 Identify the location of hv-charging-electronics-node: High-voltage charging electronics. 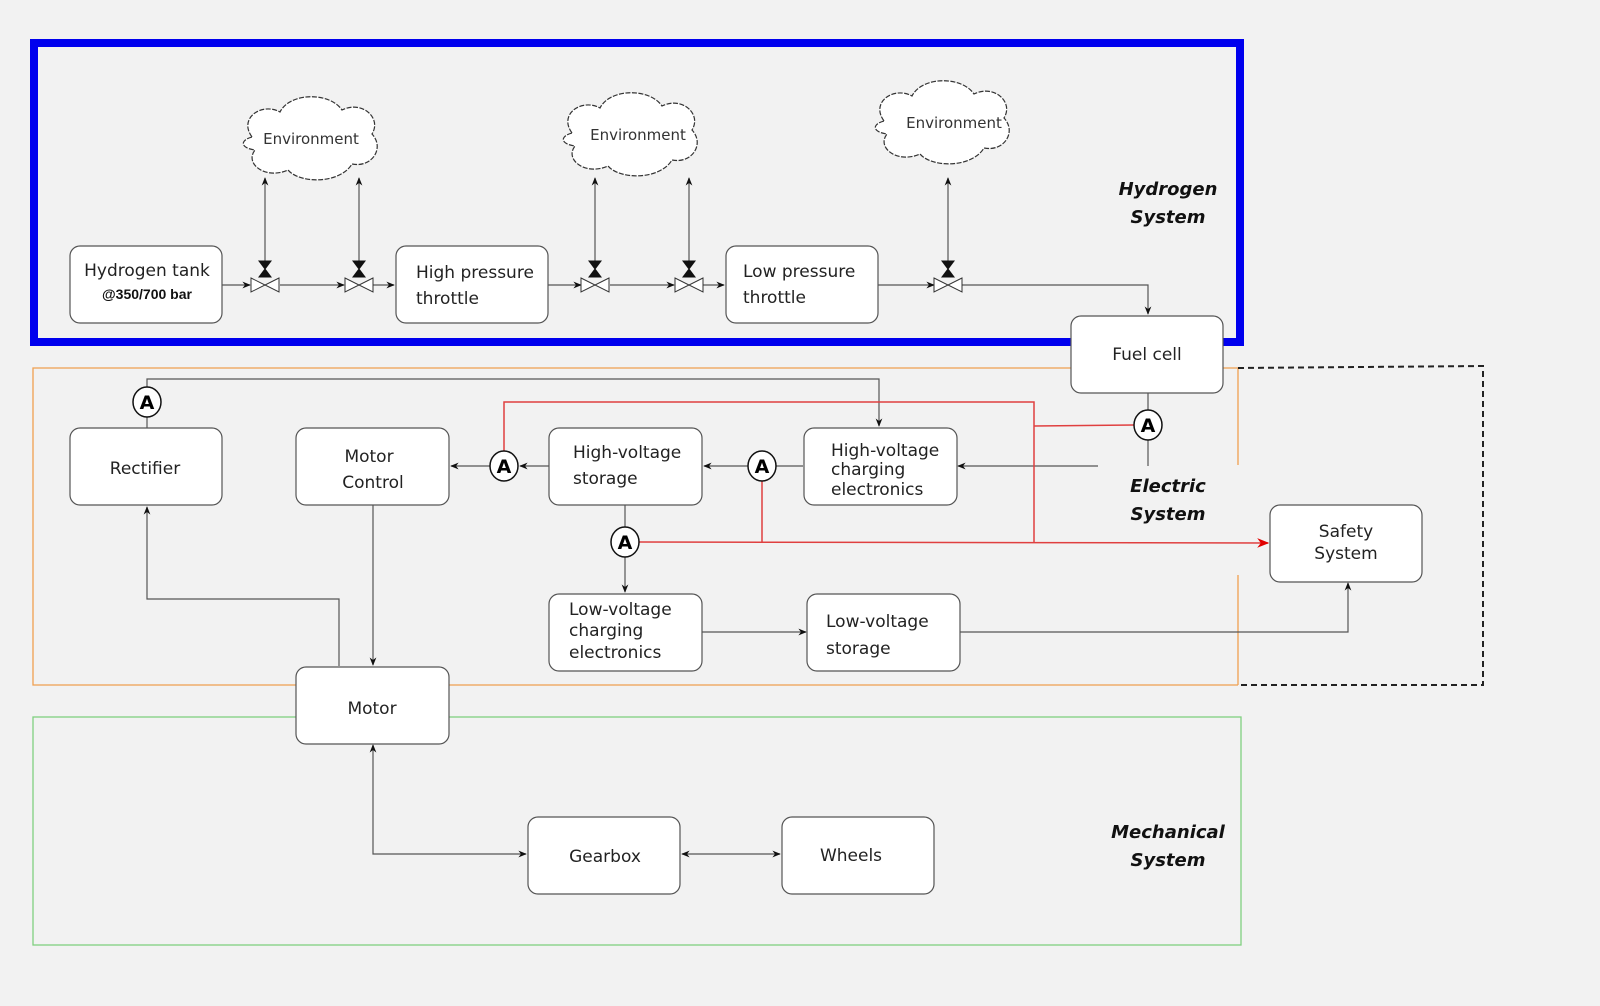
(880, 466).